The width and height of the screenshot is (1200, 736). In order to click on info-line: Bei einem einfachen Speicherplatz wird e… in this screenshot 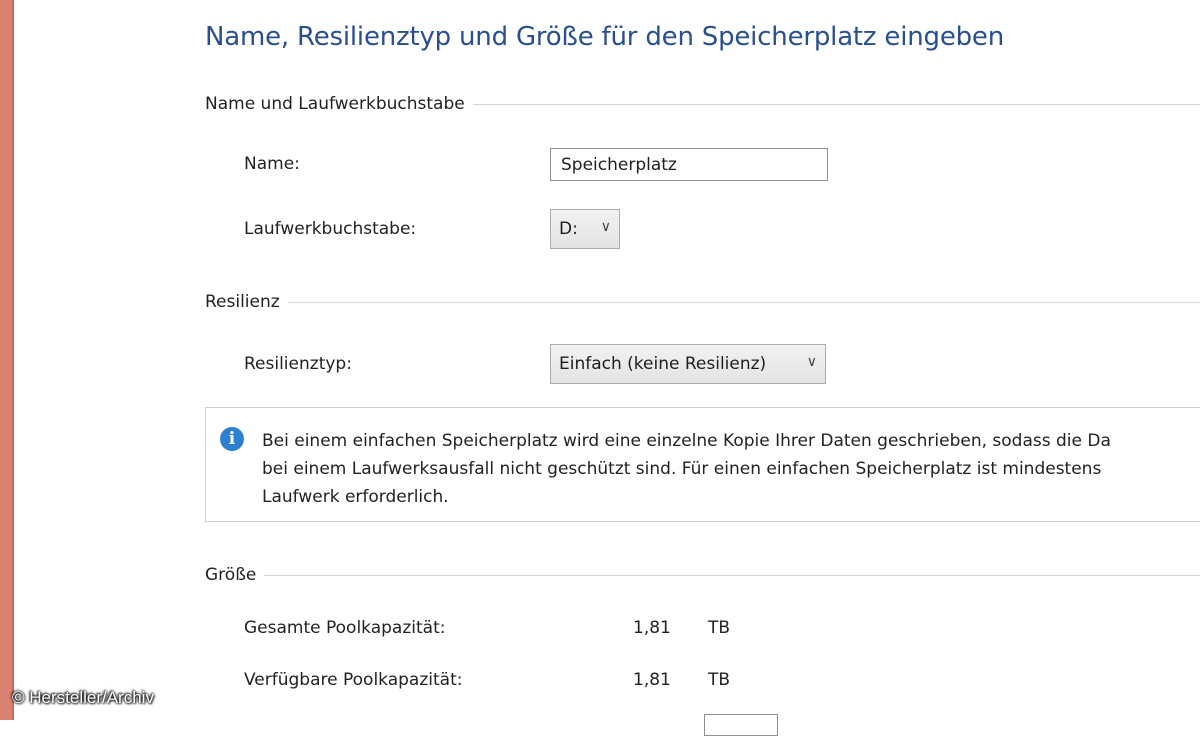, I will do `click(686, 441)`.